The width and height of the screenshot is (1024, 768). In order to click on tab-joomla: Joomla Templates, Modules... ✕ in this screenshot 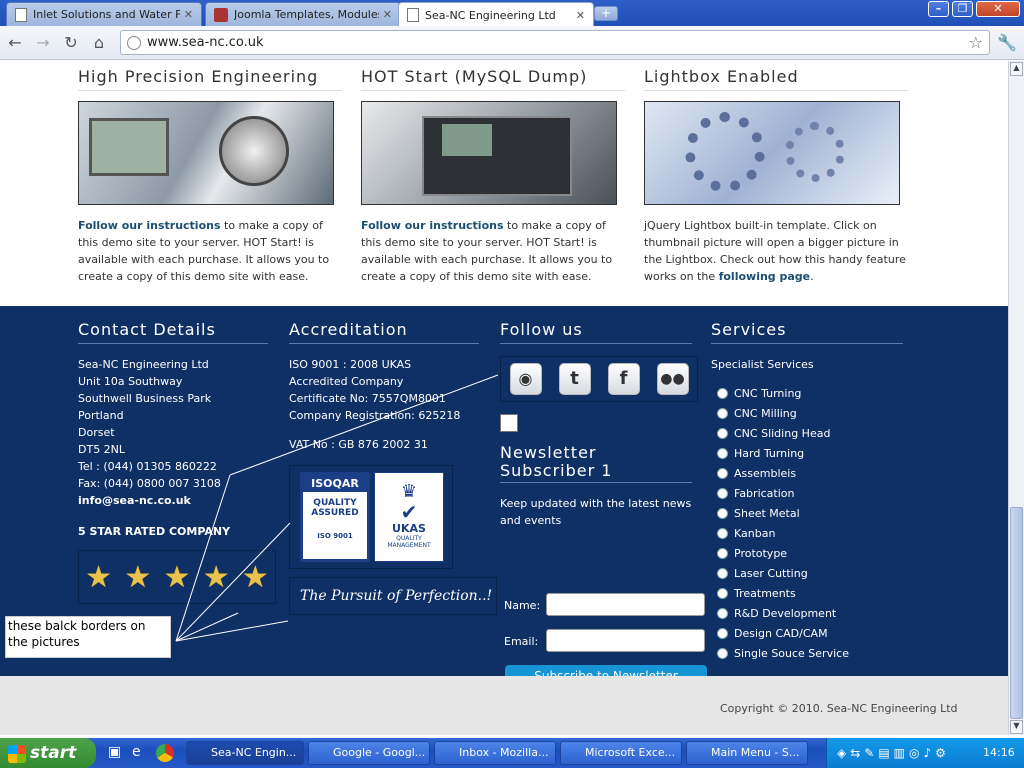, I will do `click(303, 14)`.